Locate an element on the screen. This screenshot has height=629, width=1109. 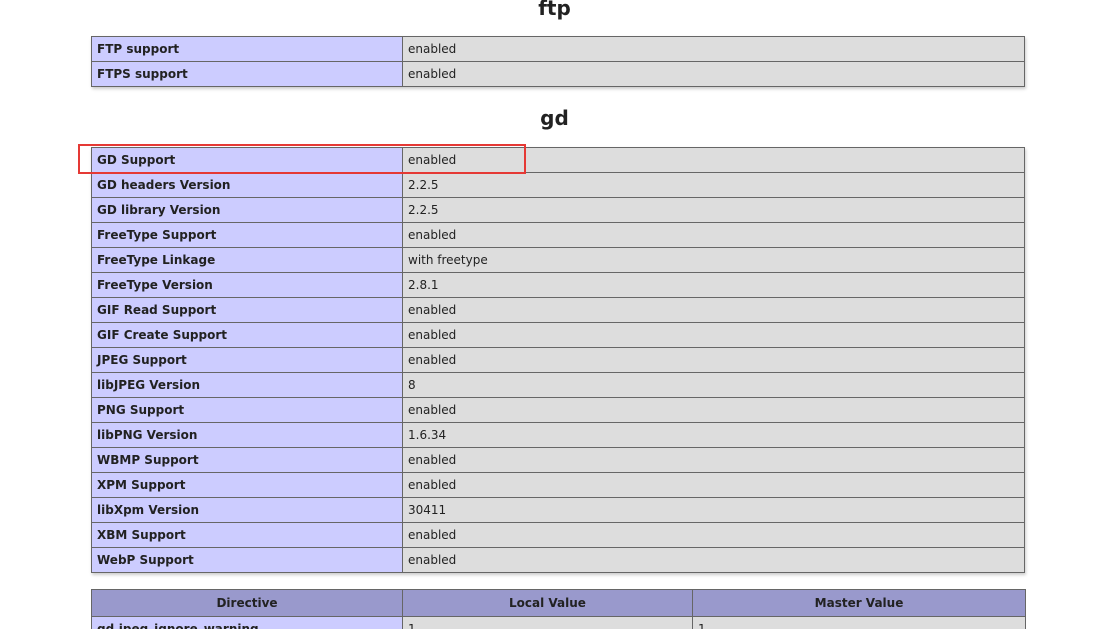
row-name: WBMP Support is located at coordinates (247, 460).